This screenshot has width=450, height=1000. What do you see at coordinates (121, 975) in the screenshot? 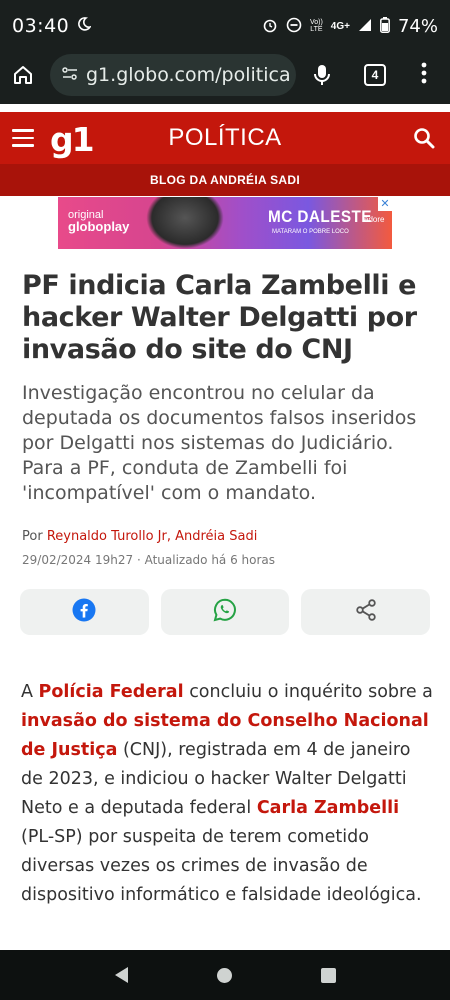
I see `back-icon` at bounding box center [121, 975].